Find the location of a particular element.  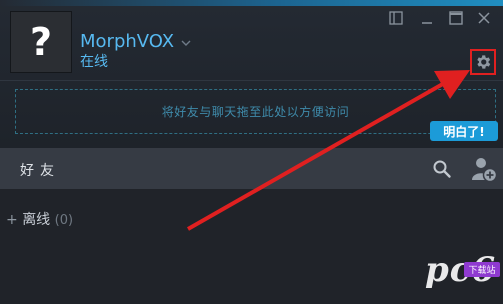

search-icon is located at coordinates (442, 169).